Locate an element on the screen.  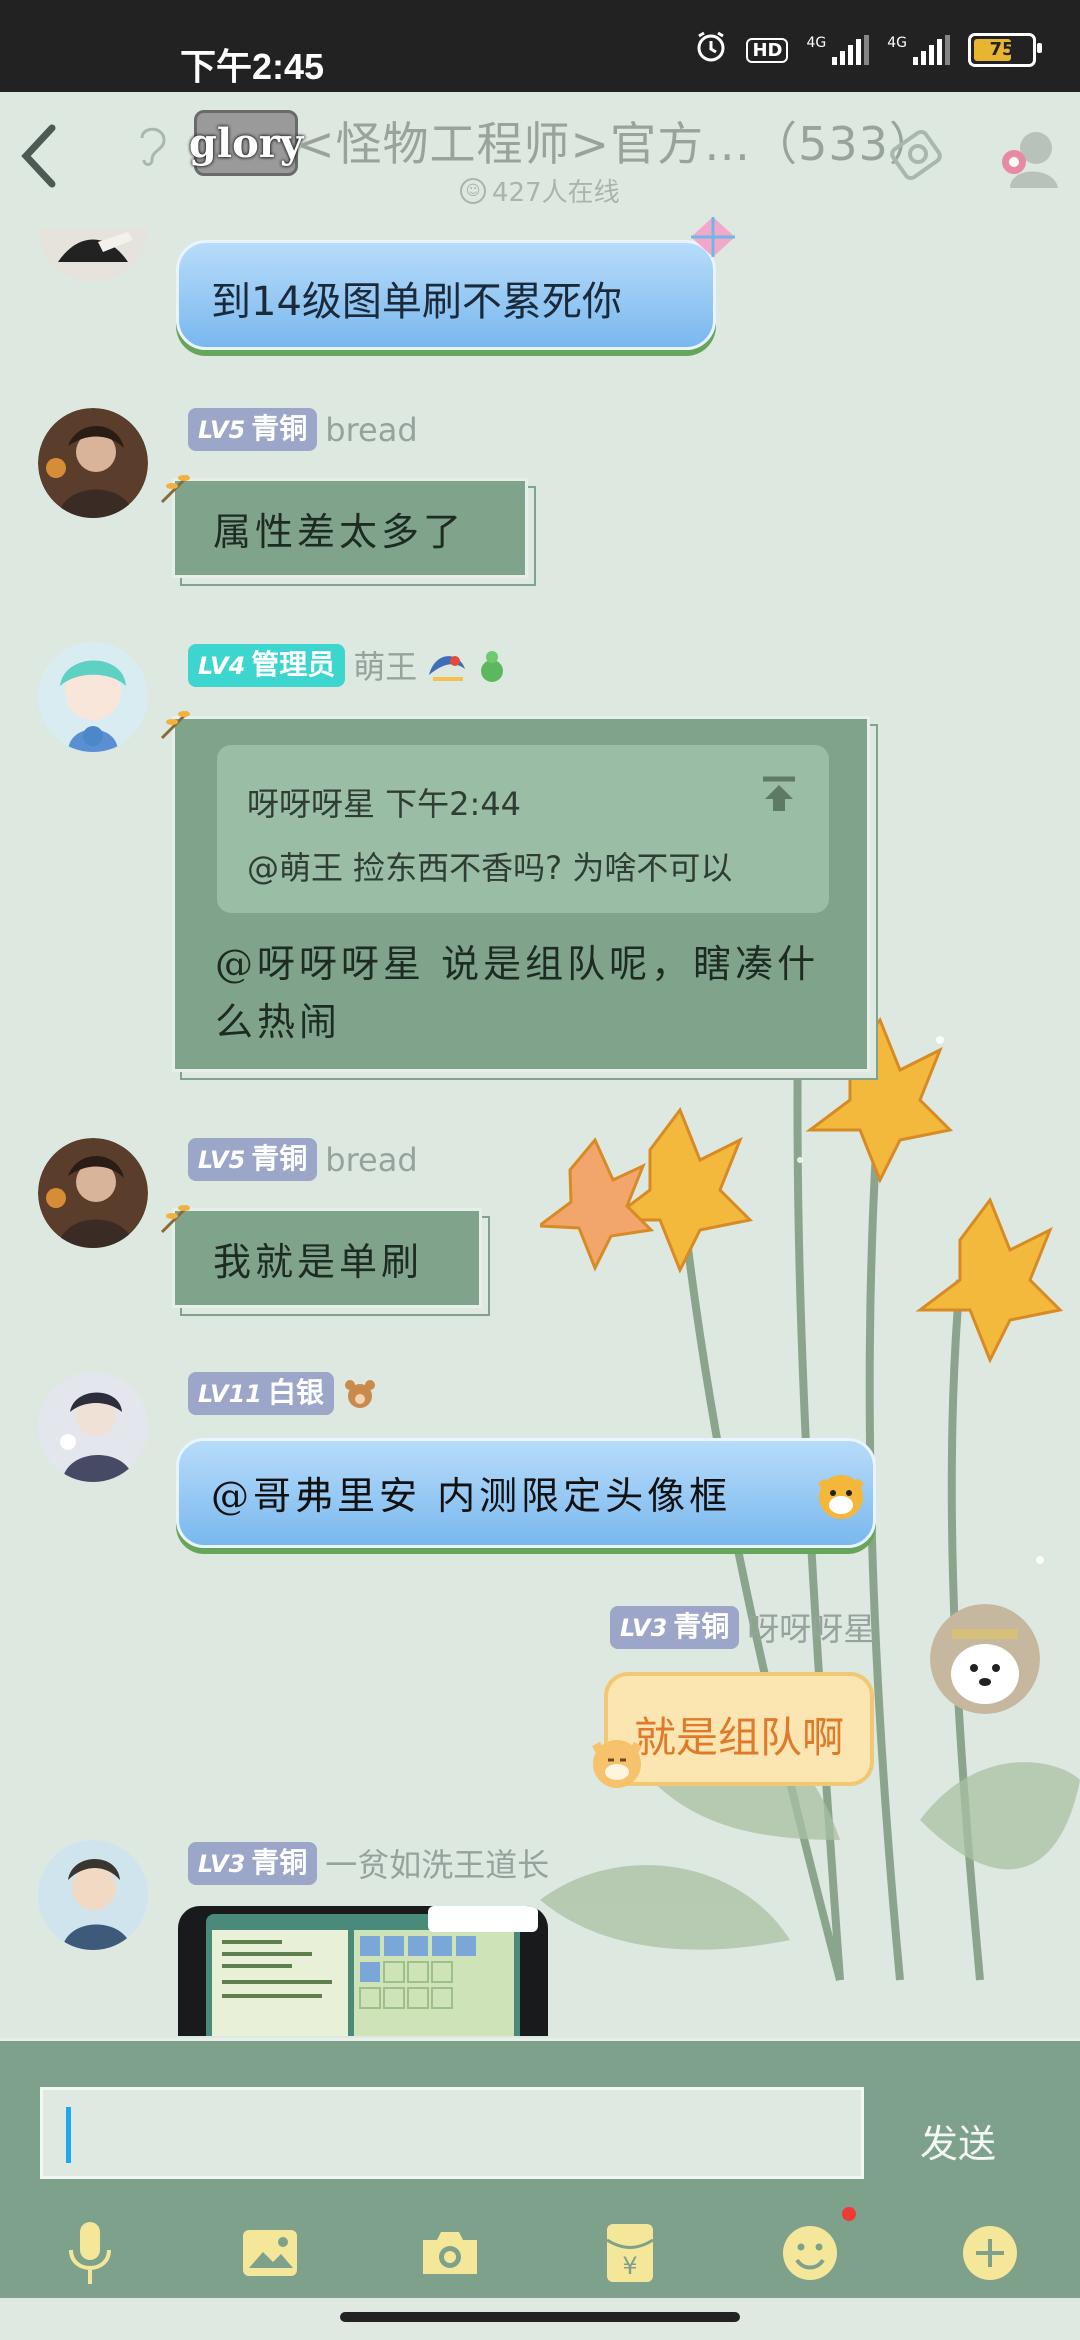
chat-header: glory <怪物工程师>官方…（533） ☺ 427人在线 is located at coordinates (540, 157).